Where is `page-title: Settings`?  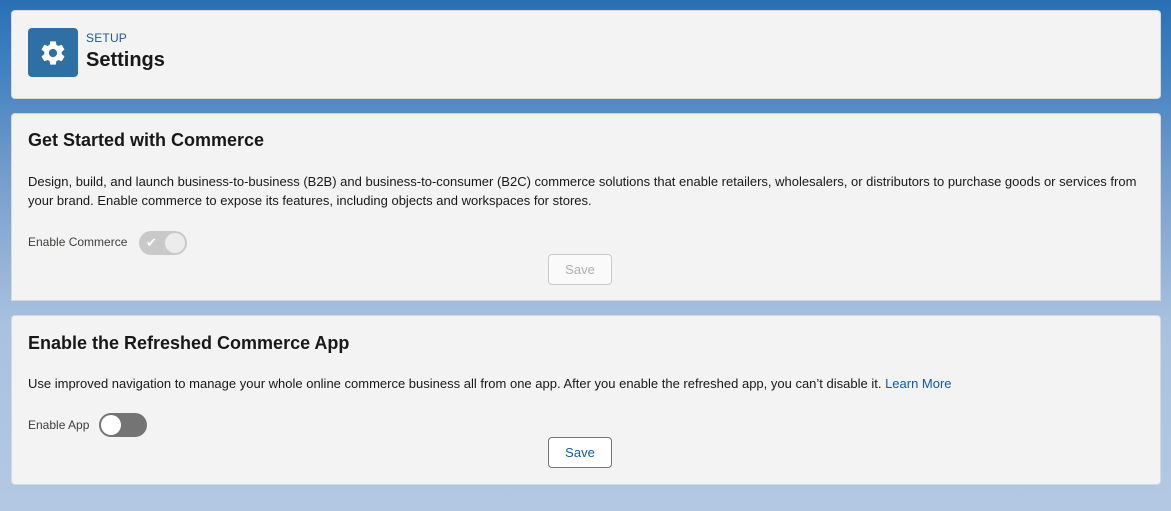 page-title: Settings is located at coordinates (125, 60).